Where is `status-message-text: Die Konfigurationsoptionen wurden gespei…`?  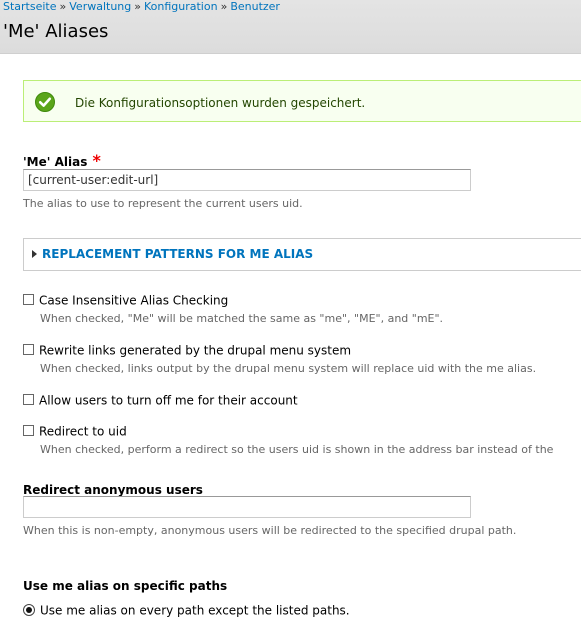
status-message-text: Die Konfigurationsoptionen wurden gespei… is located at coordinates (220, 103).